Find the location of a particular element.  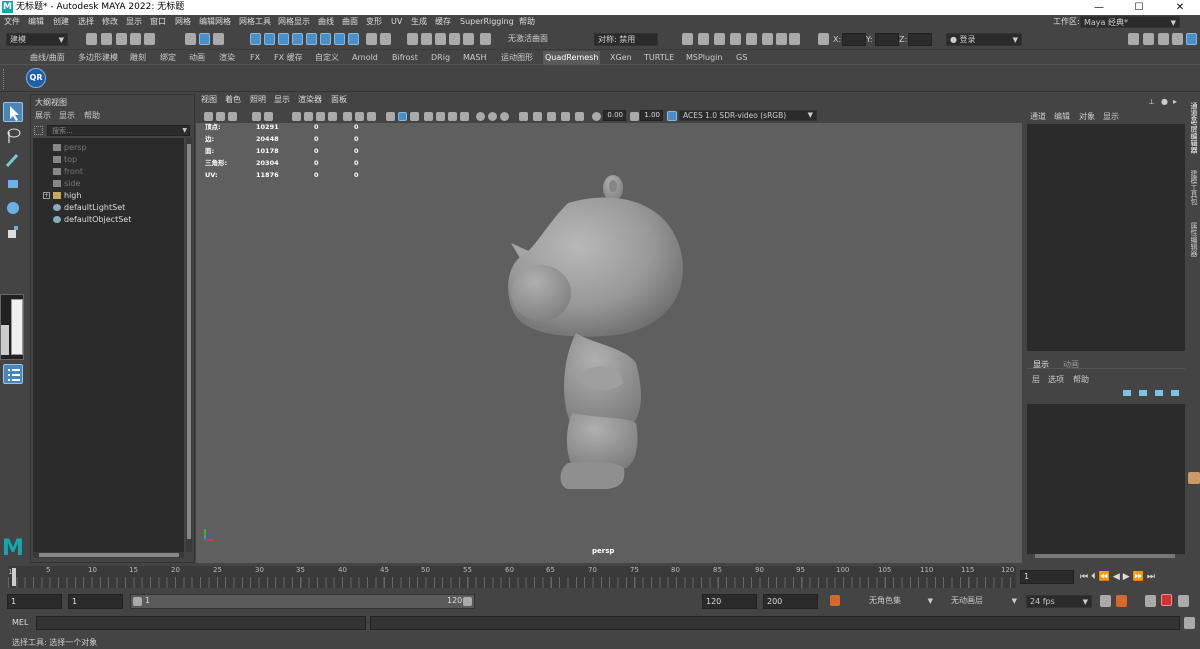

rotate-tool-icon is located at coordinates (13, 208).